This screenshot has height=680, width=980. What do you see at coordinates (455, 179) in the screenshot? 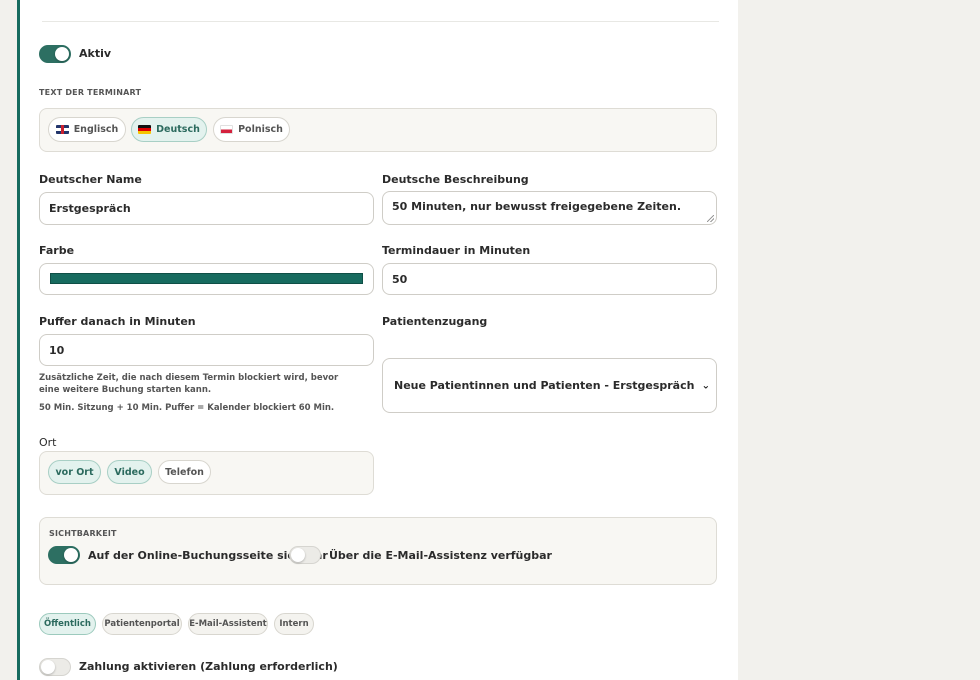
I see `description-label: Deutsche Beschreibung` at bounding box center [455, 179].